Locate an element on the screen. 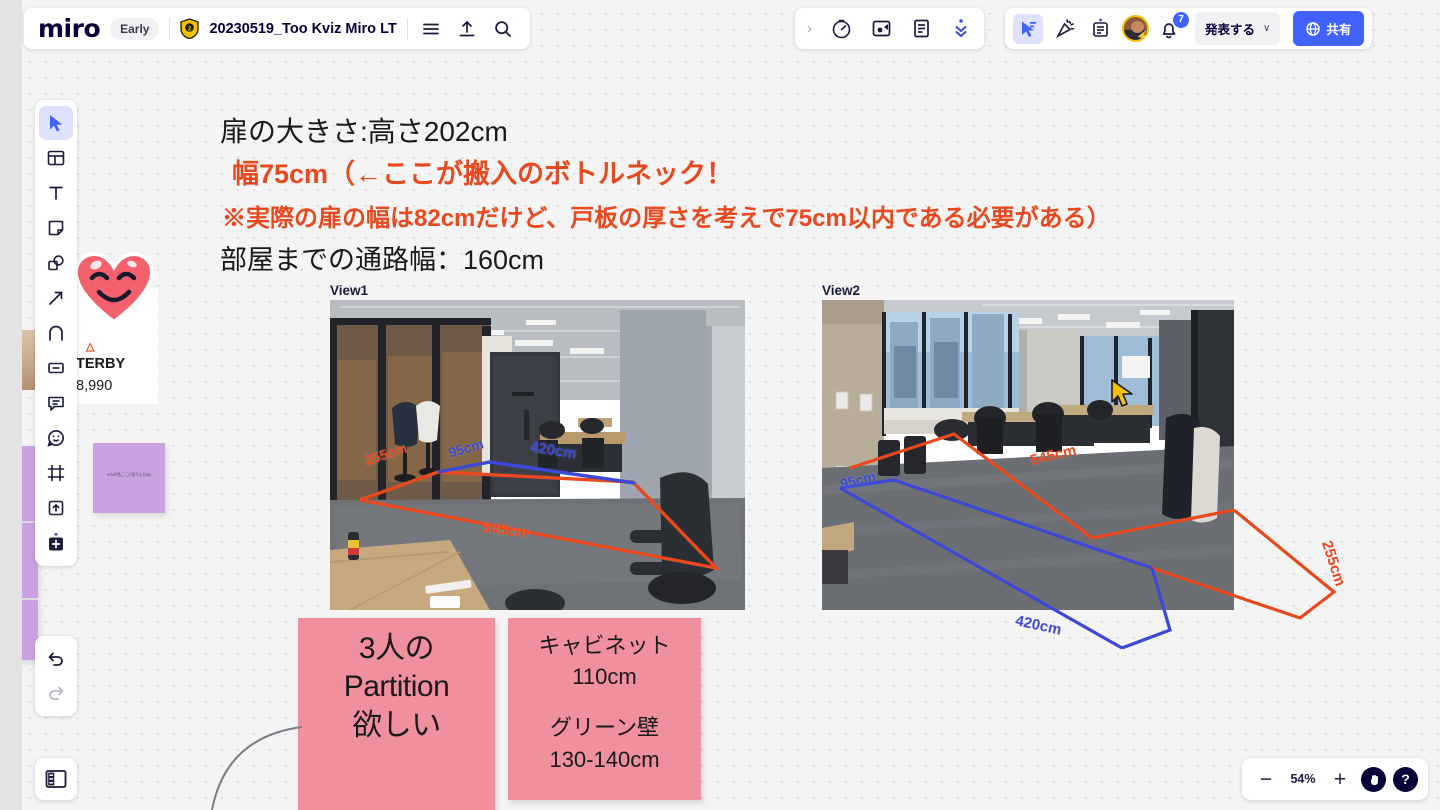 Image resolution: width=1440 pixels, height=810 pixels. celebration-icon is located at coordinates (1065, 29).